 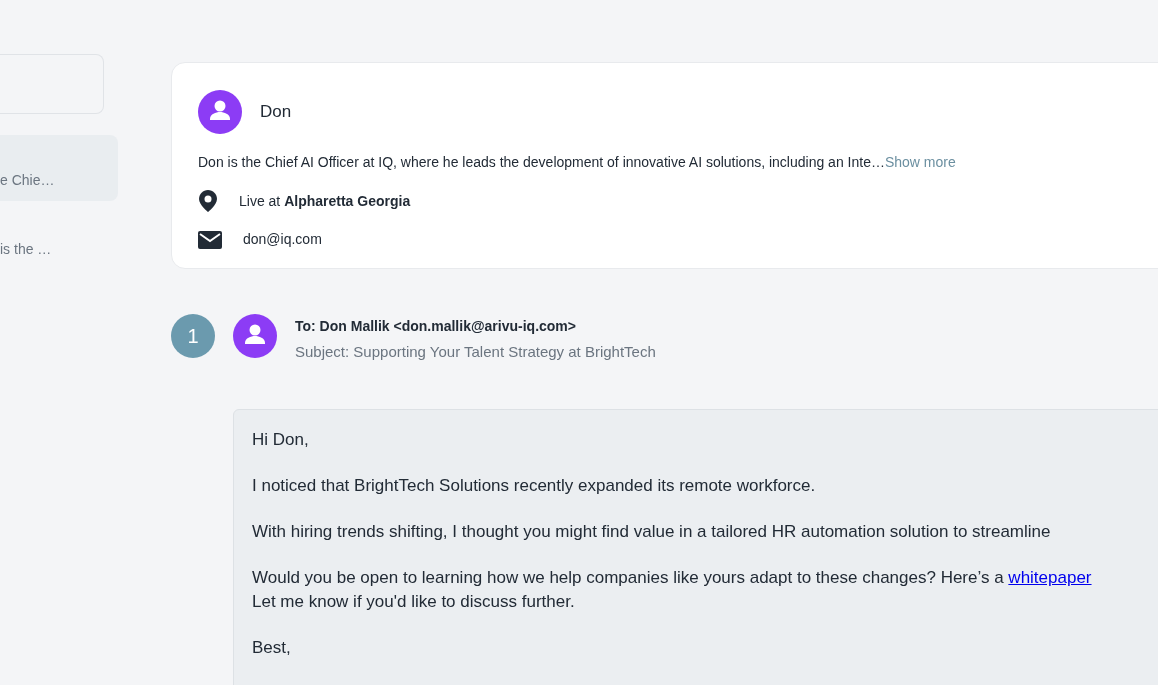 I want to click on email-paragraph: Best,, so click(x=272, y=647).